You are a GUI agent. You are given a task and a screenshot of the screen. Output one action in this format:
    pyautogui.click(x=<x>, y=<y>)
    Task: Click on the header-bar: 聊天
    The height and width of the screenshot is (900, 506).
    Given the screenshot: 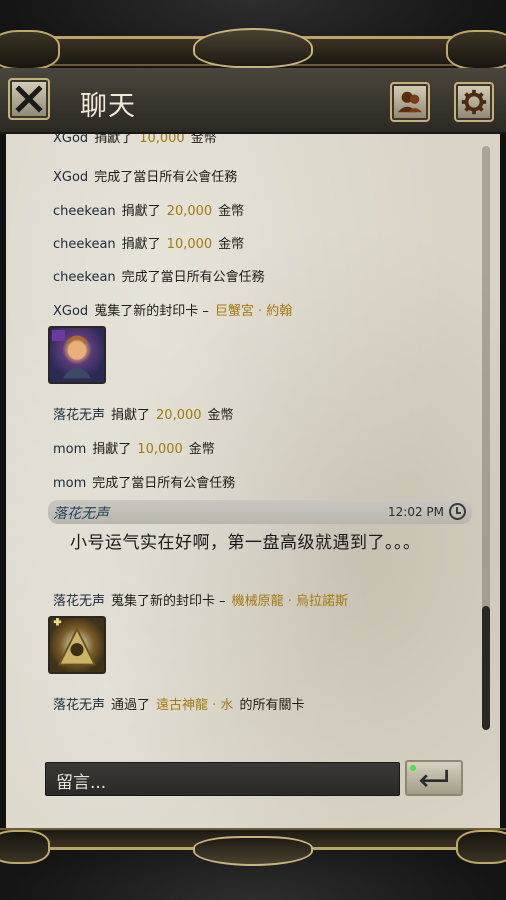 What is the action you would take?
    pyautogui.click(x=253, y=101)
    